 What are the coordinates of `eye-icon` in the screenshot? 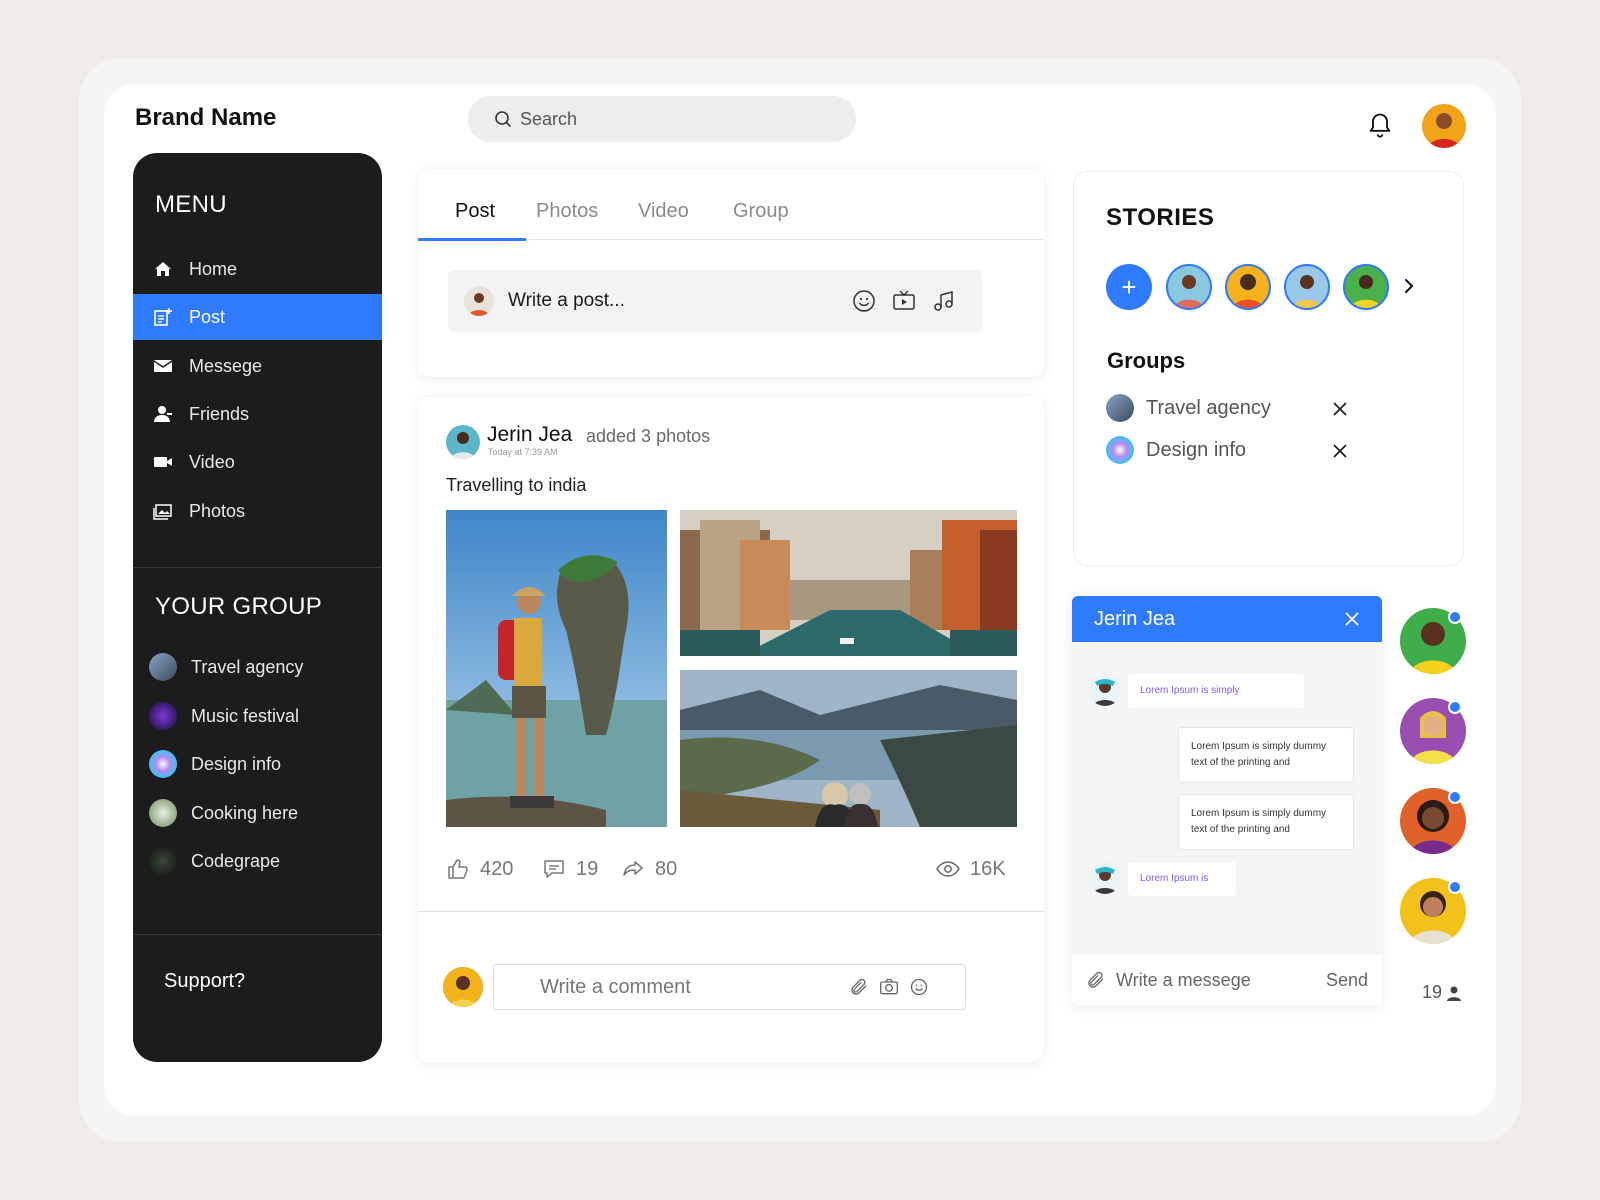 It's located at (948, 869).